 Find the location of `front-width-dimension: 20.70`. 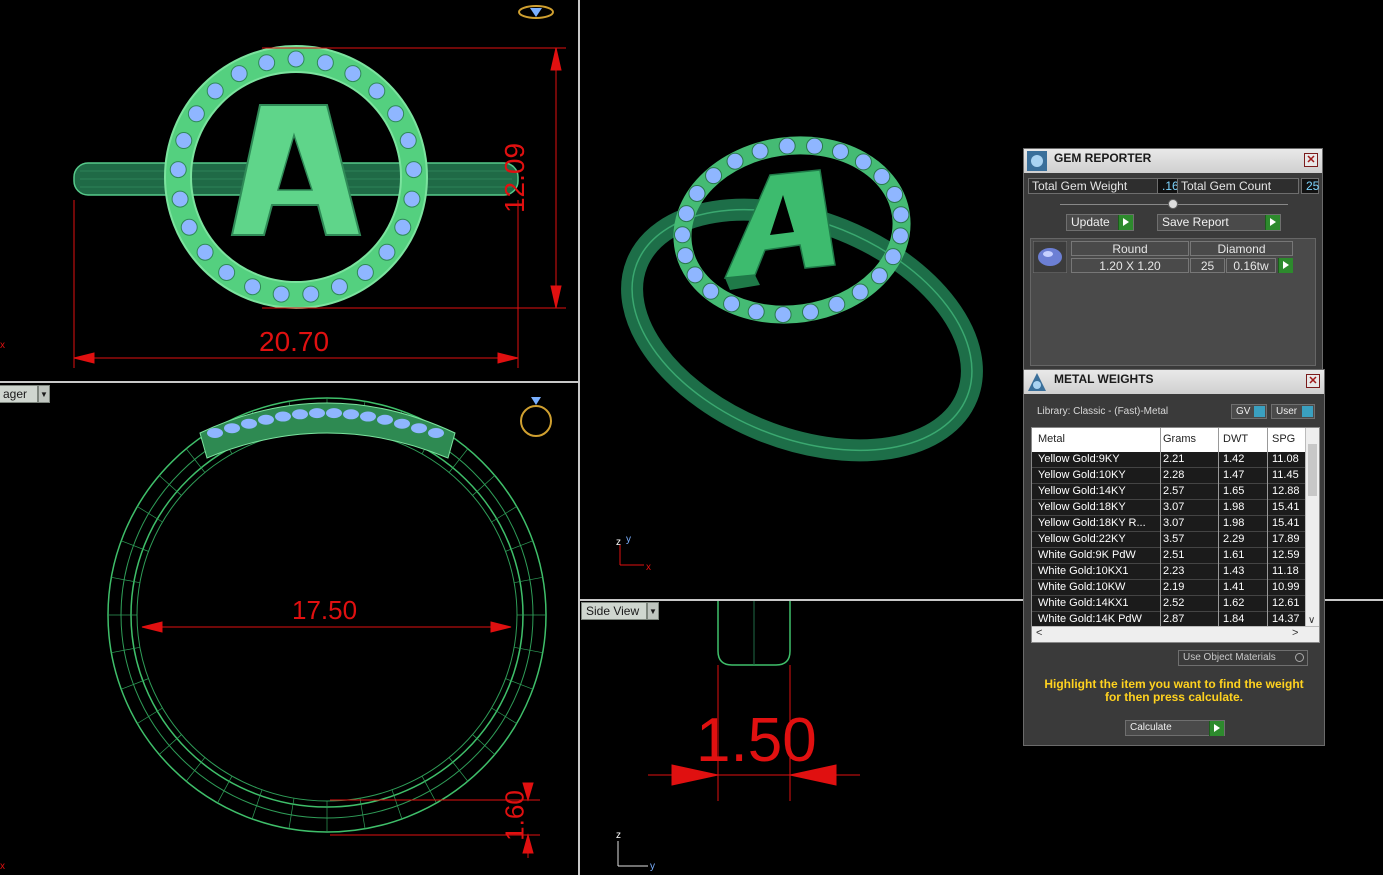

front-width-dimension: 20.70 is located at coordinates (294, 341).